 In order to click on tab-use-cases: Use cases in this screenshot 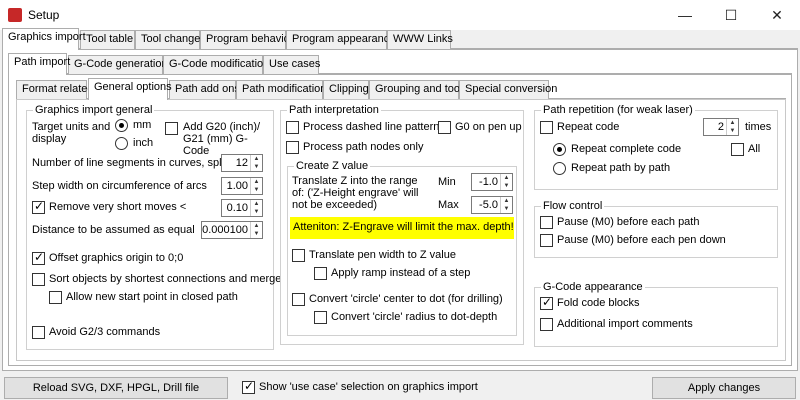, I will do `click(291, 64)`.